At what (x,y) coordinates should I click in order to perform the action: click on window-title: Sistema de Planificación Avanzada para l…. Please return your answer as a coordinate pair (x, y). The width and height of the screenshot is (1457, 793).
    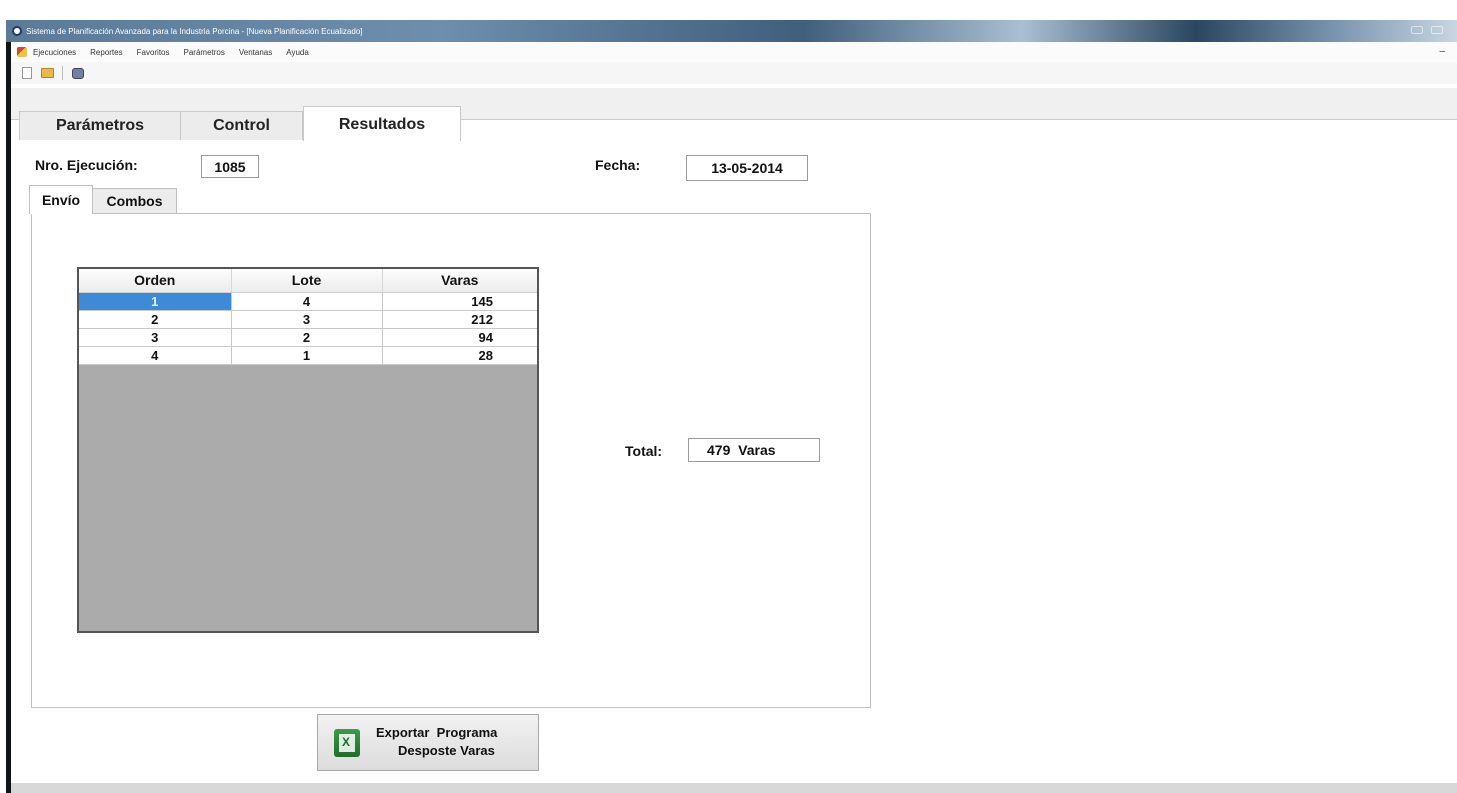
    Looking at the image, I should click on (194, 31).